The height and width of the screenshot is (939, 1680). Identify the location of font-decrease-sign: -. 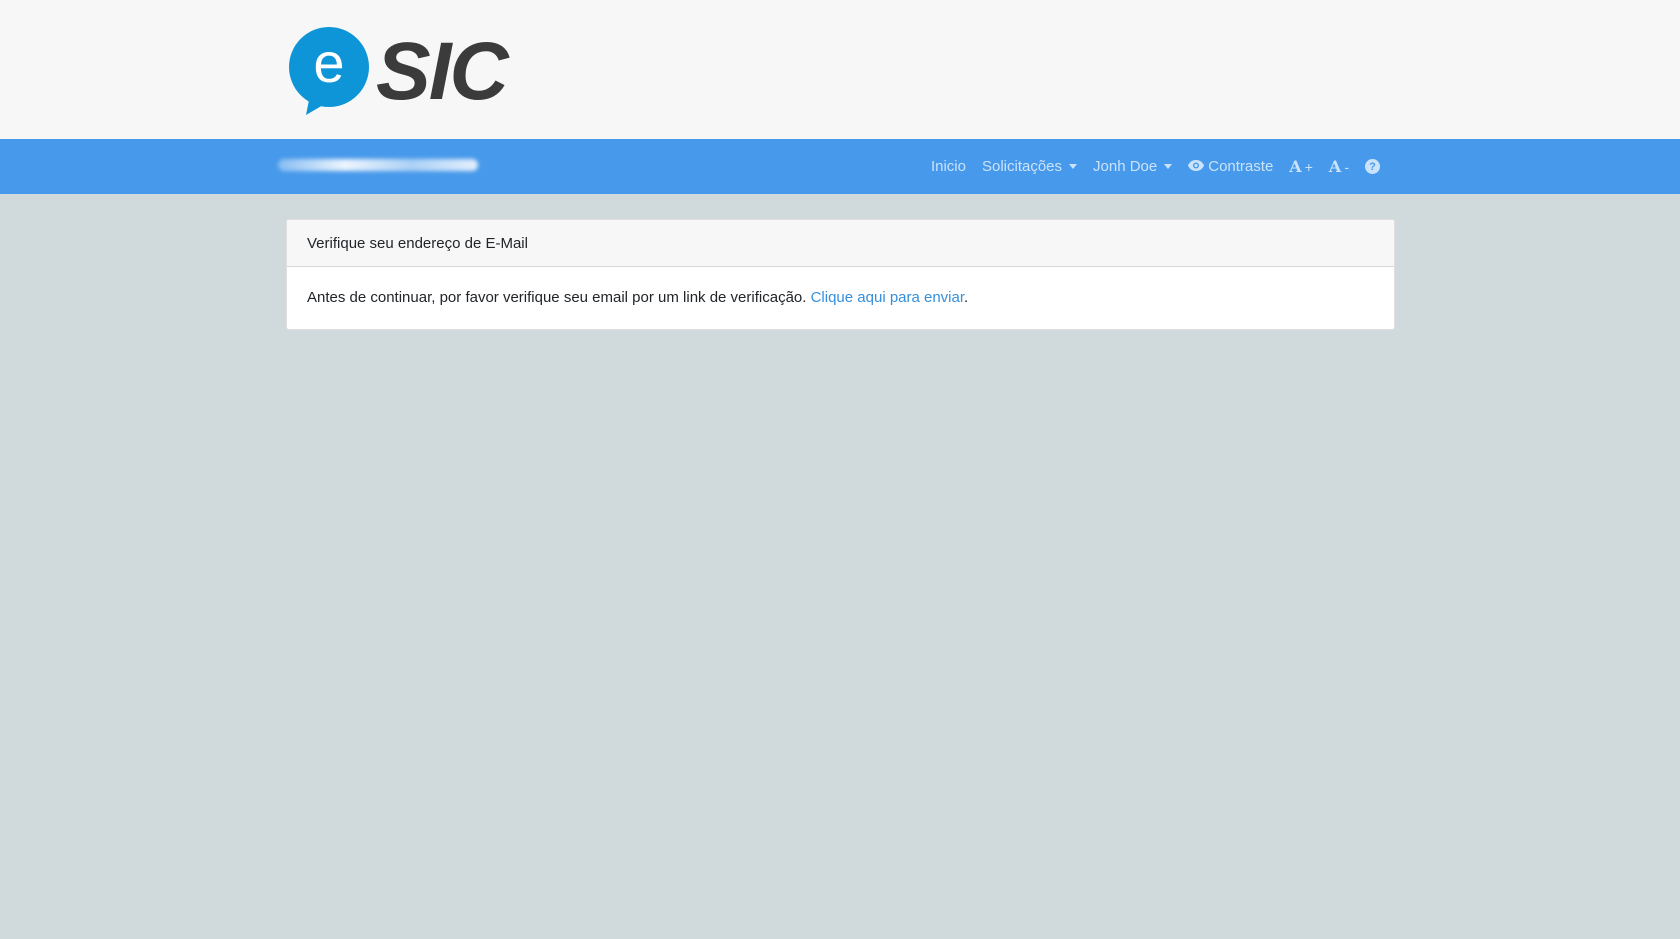
(1346, 166).